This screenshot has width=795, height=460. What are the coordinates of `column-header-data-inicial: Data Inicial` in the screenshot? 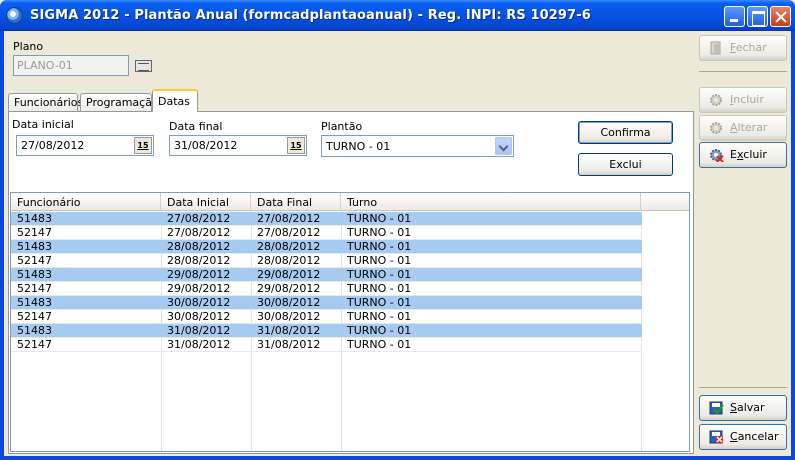 It's located at (206, 202).